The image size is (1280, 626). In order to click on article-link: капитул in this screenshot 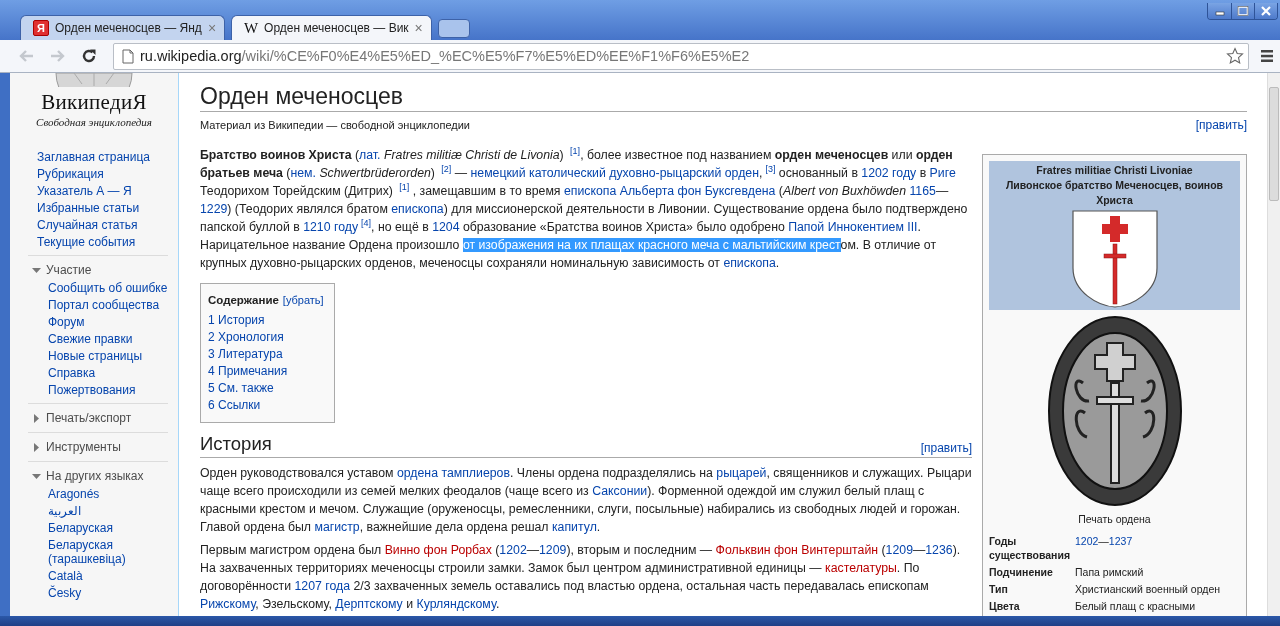, I will do `click(574, 527)`.